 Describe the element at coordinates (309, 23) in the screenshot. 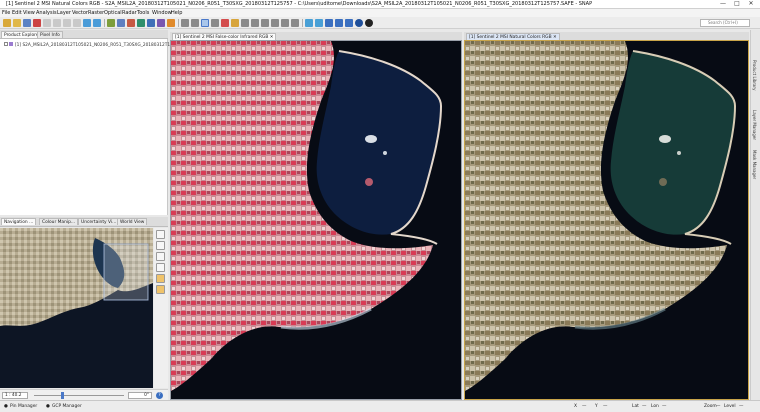

I see `synchronise-views-icon` at that location.